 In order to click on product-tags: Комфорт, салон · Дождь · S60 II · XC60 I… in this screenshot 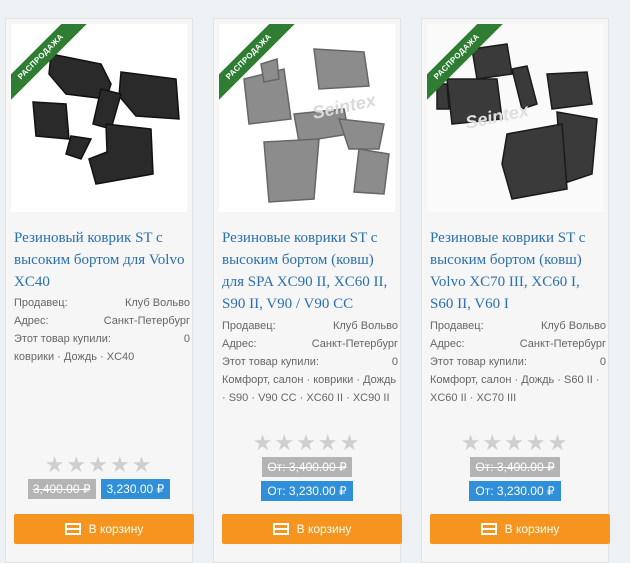, I will do `click(518, 389)`.